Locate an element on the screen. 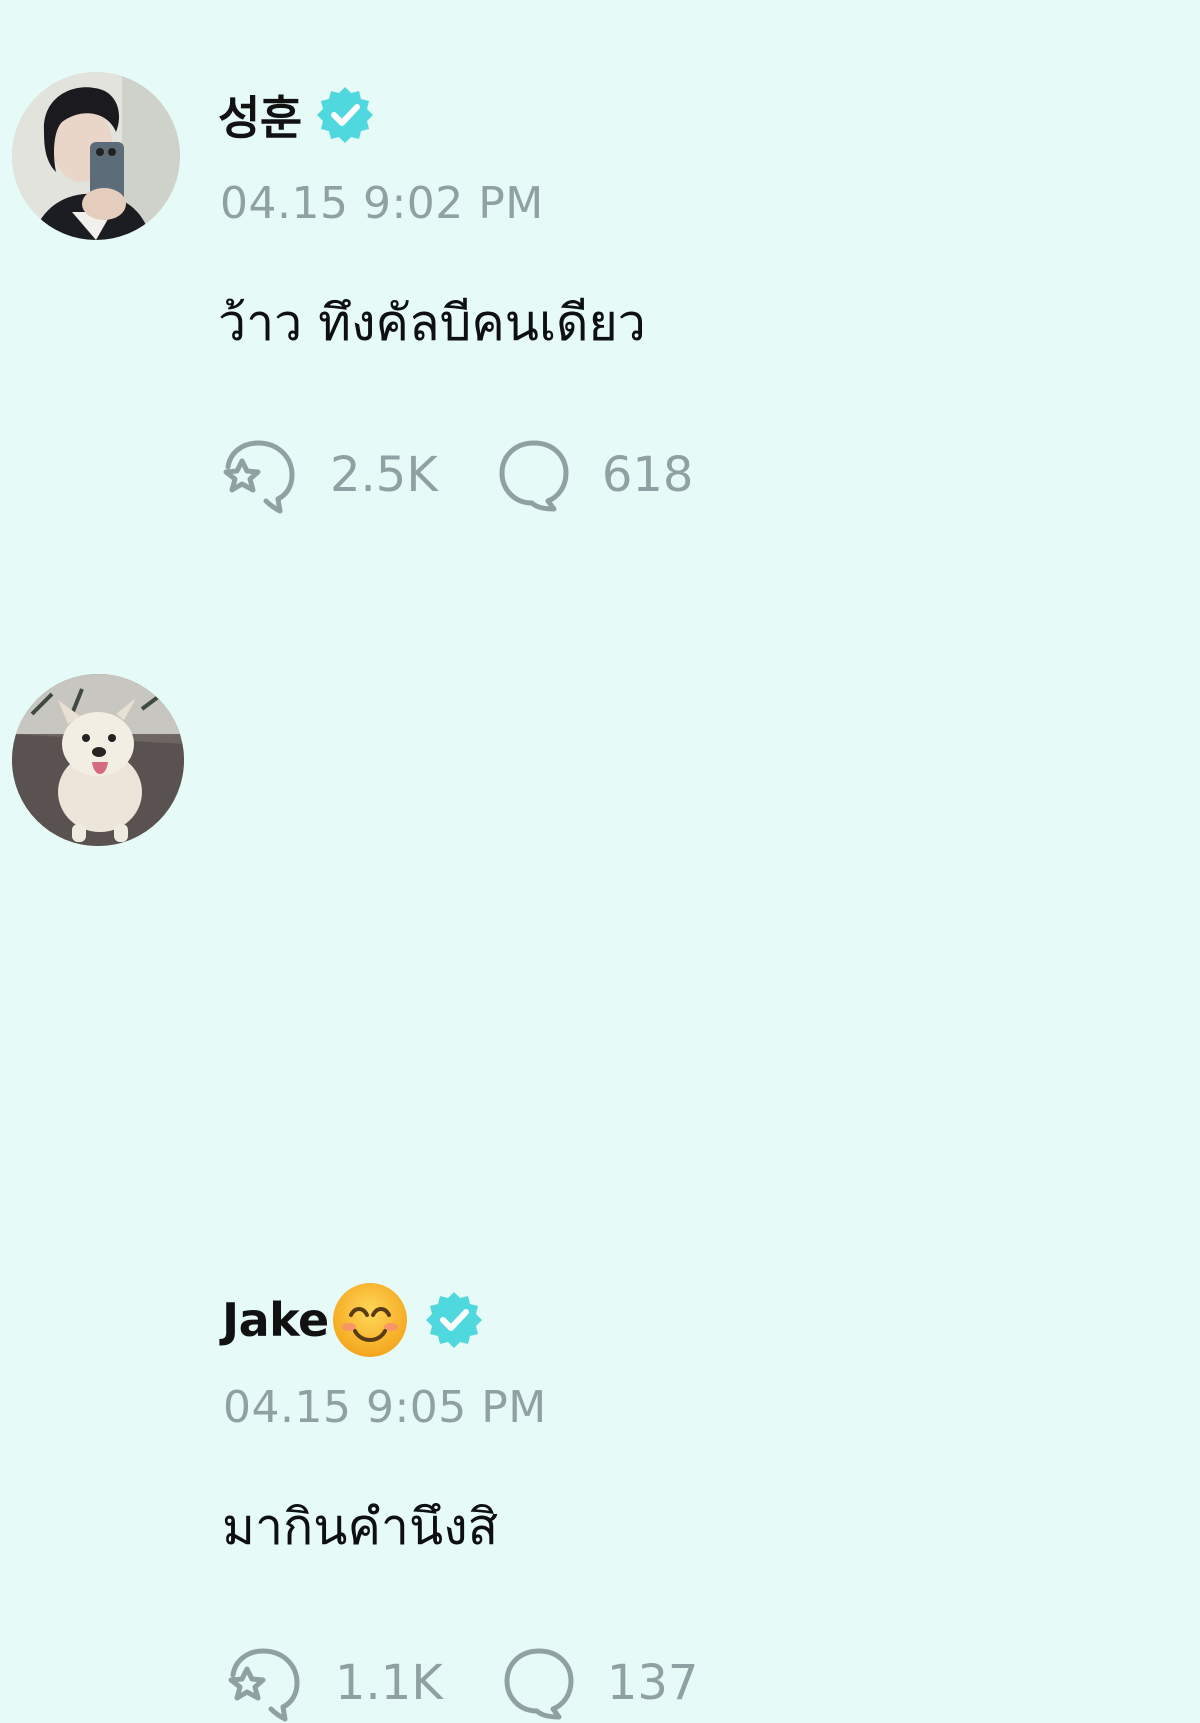  author-name: 성훈 is located at coordinates (260, 115).